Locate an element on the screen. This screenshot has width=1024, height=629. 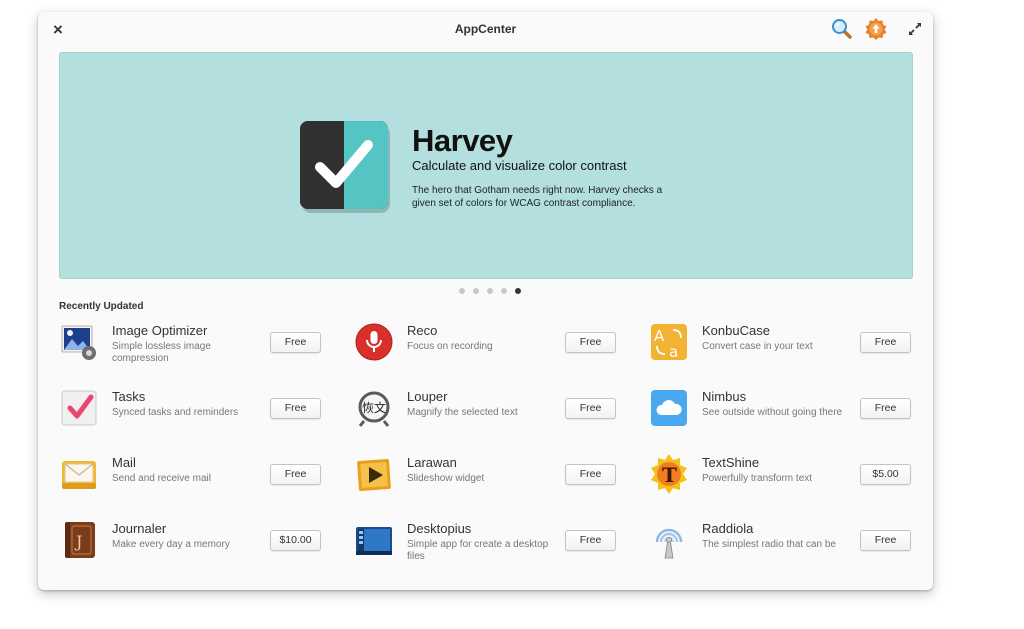
app-tile-mail: Mail Send and receive mail Free is located at coordinates (194, 476).